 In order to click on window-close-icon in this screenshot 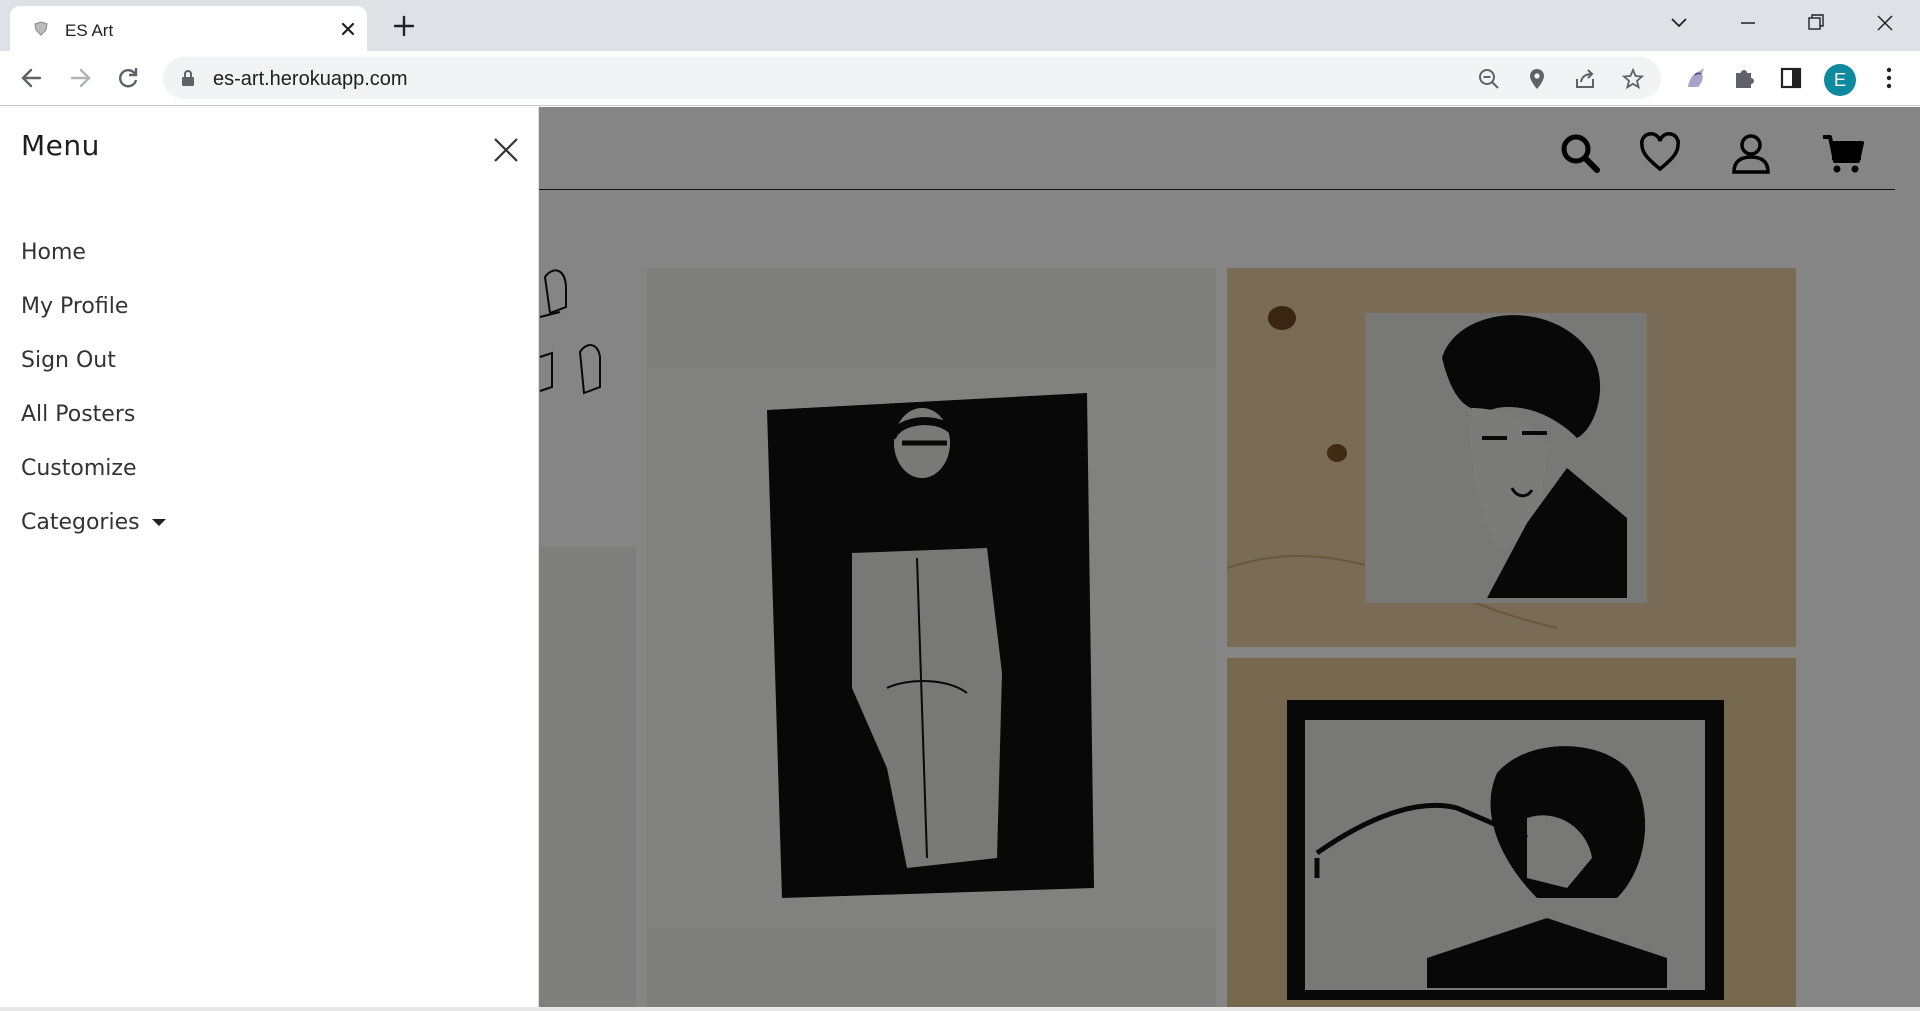, I will do `click(1885, 23)`.